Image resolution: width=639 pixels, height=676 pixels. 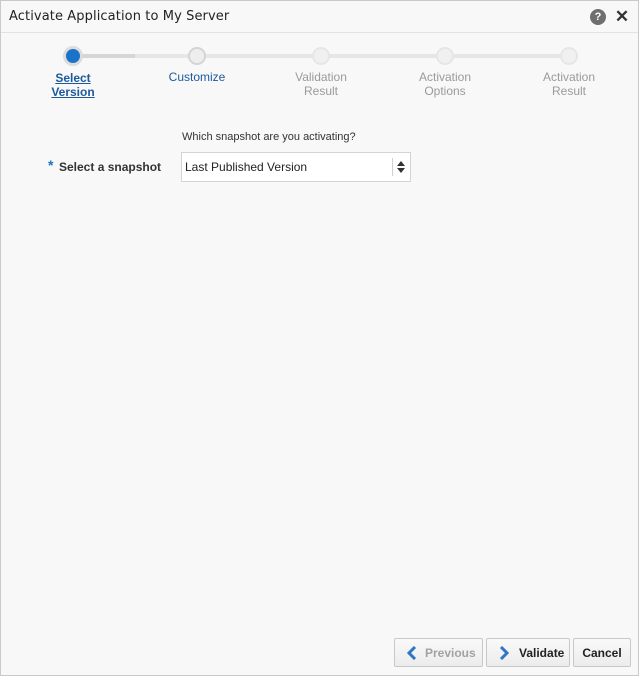 I want to click on step-stop-customize, so click(x=197, y=56).